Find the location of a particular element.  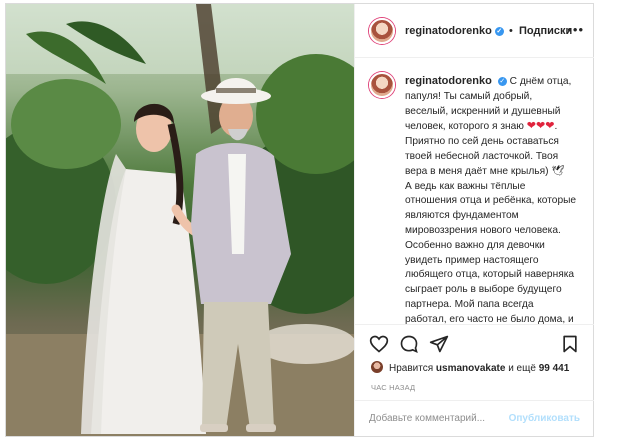

swallow-emoji-icon: 🕊 is located at coordinates (558, 171).